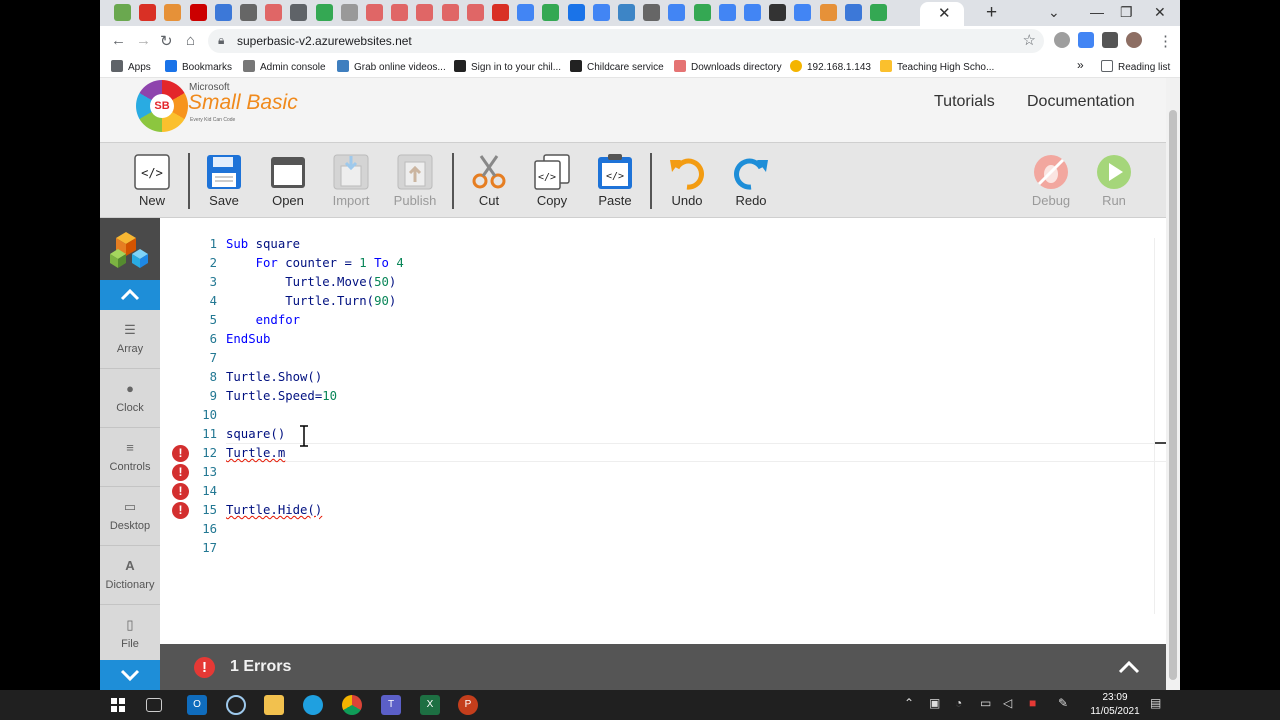 The height and width of the screenshot is (720, 1280). I want to click on minimize-icon: —, so click(1097, 12).